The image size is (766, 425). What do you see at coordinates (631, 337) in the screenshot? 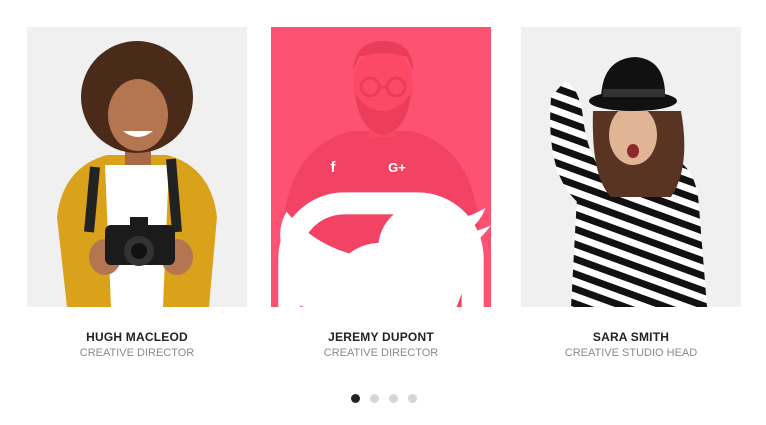
I see `member-name: SARA SMITH` at bounding box center [631, 337].